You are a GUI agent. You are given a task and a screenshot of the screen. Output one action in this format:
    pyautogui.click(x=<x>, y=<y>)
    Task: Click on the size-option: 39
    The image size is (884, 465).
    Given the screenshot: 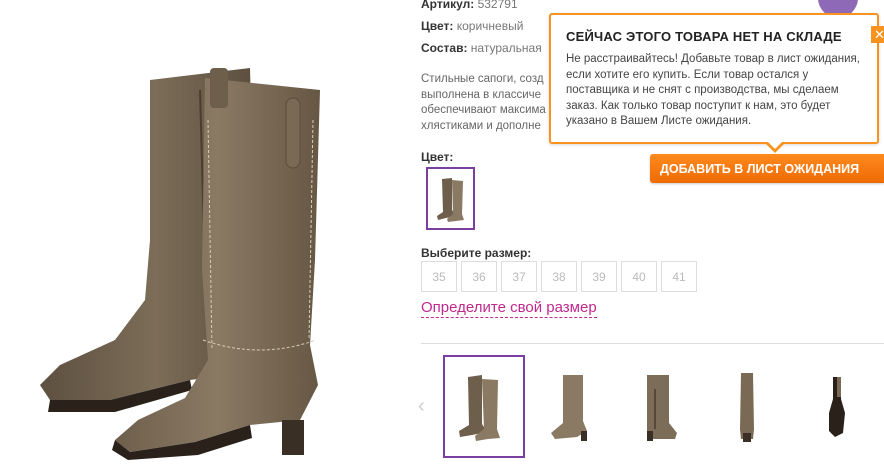 What is the action you would take?
    pyautogui.click(x=599, y=276)
    